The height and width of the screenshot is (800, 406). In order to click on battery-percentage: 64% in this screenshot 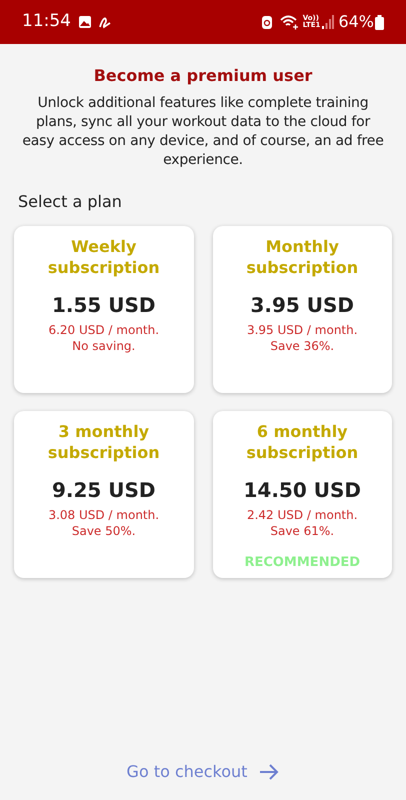, I will do `click(356, 22)`.